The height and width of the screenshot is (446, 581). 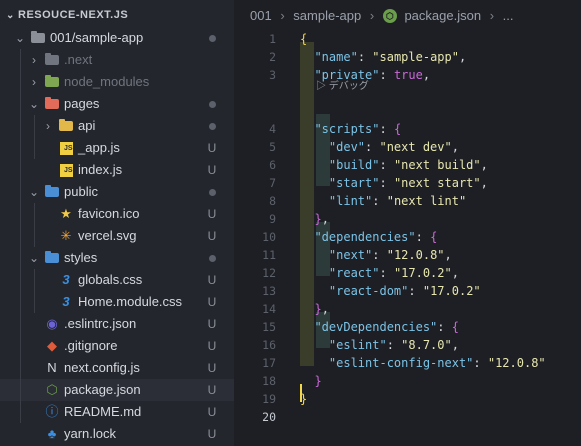 I want to click on yarn-file-icon: ♣, so click(x=52, y=433).